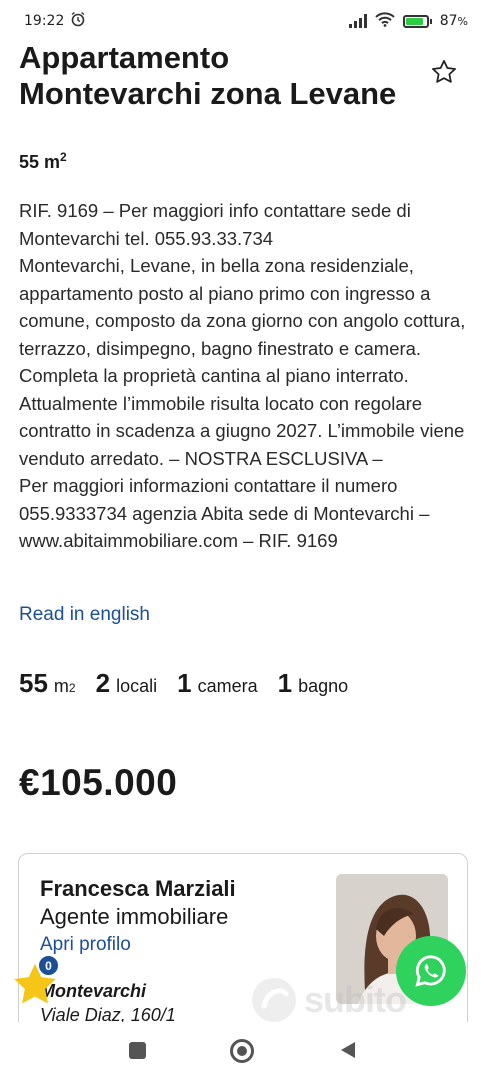  What do you see at coordinates (299, 93) in the screenshot?
I see `listing-title-rest: zona Levane` at bounding box center [299, 93].